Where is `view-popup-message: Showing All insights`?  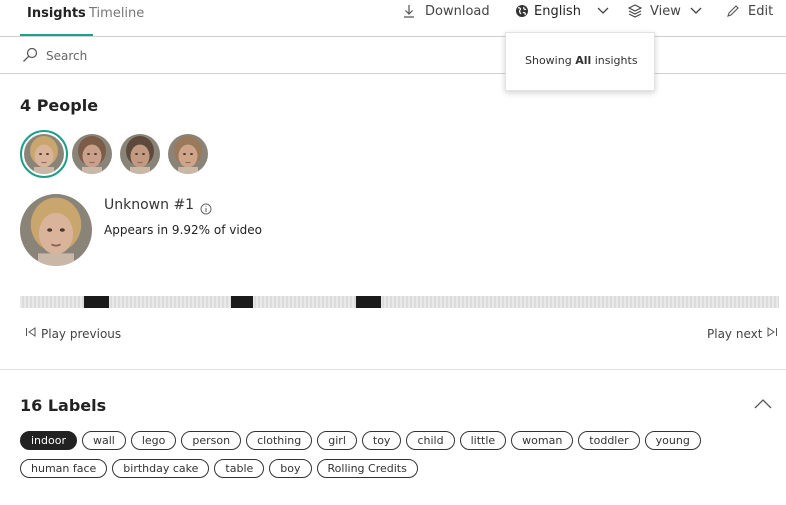 view-popup-message: Showing All insights is located at coordinates (581, 60).